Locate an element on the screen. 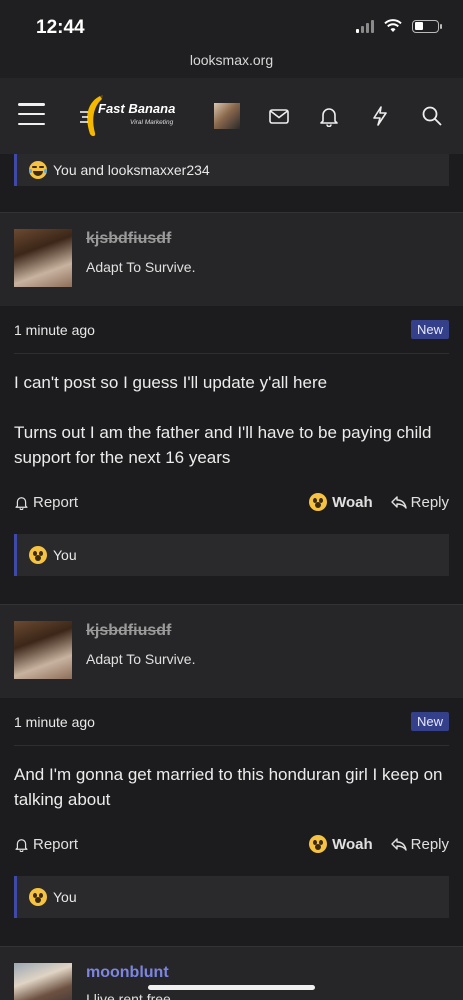  search-icon is located at coordinates (432, 116).